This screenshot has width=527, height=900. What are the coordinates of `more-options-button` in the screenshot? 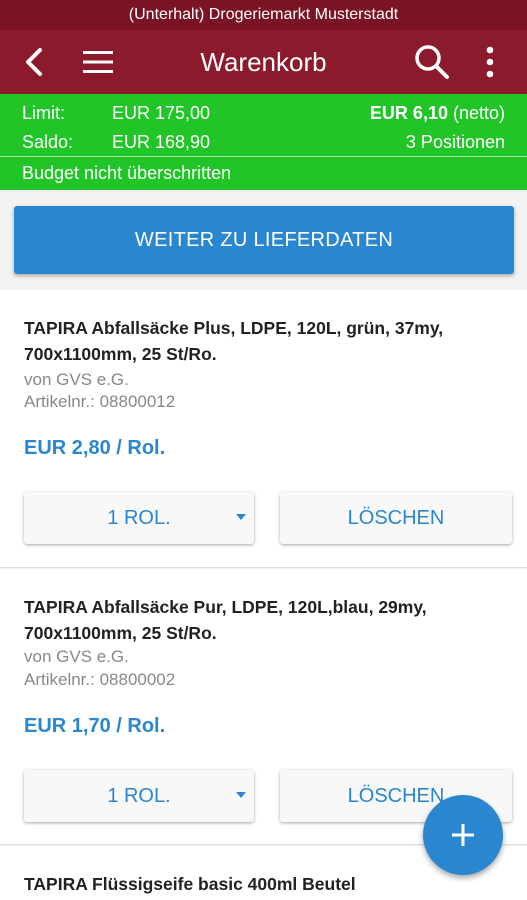 It's located at (490, 62).